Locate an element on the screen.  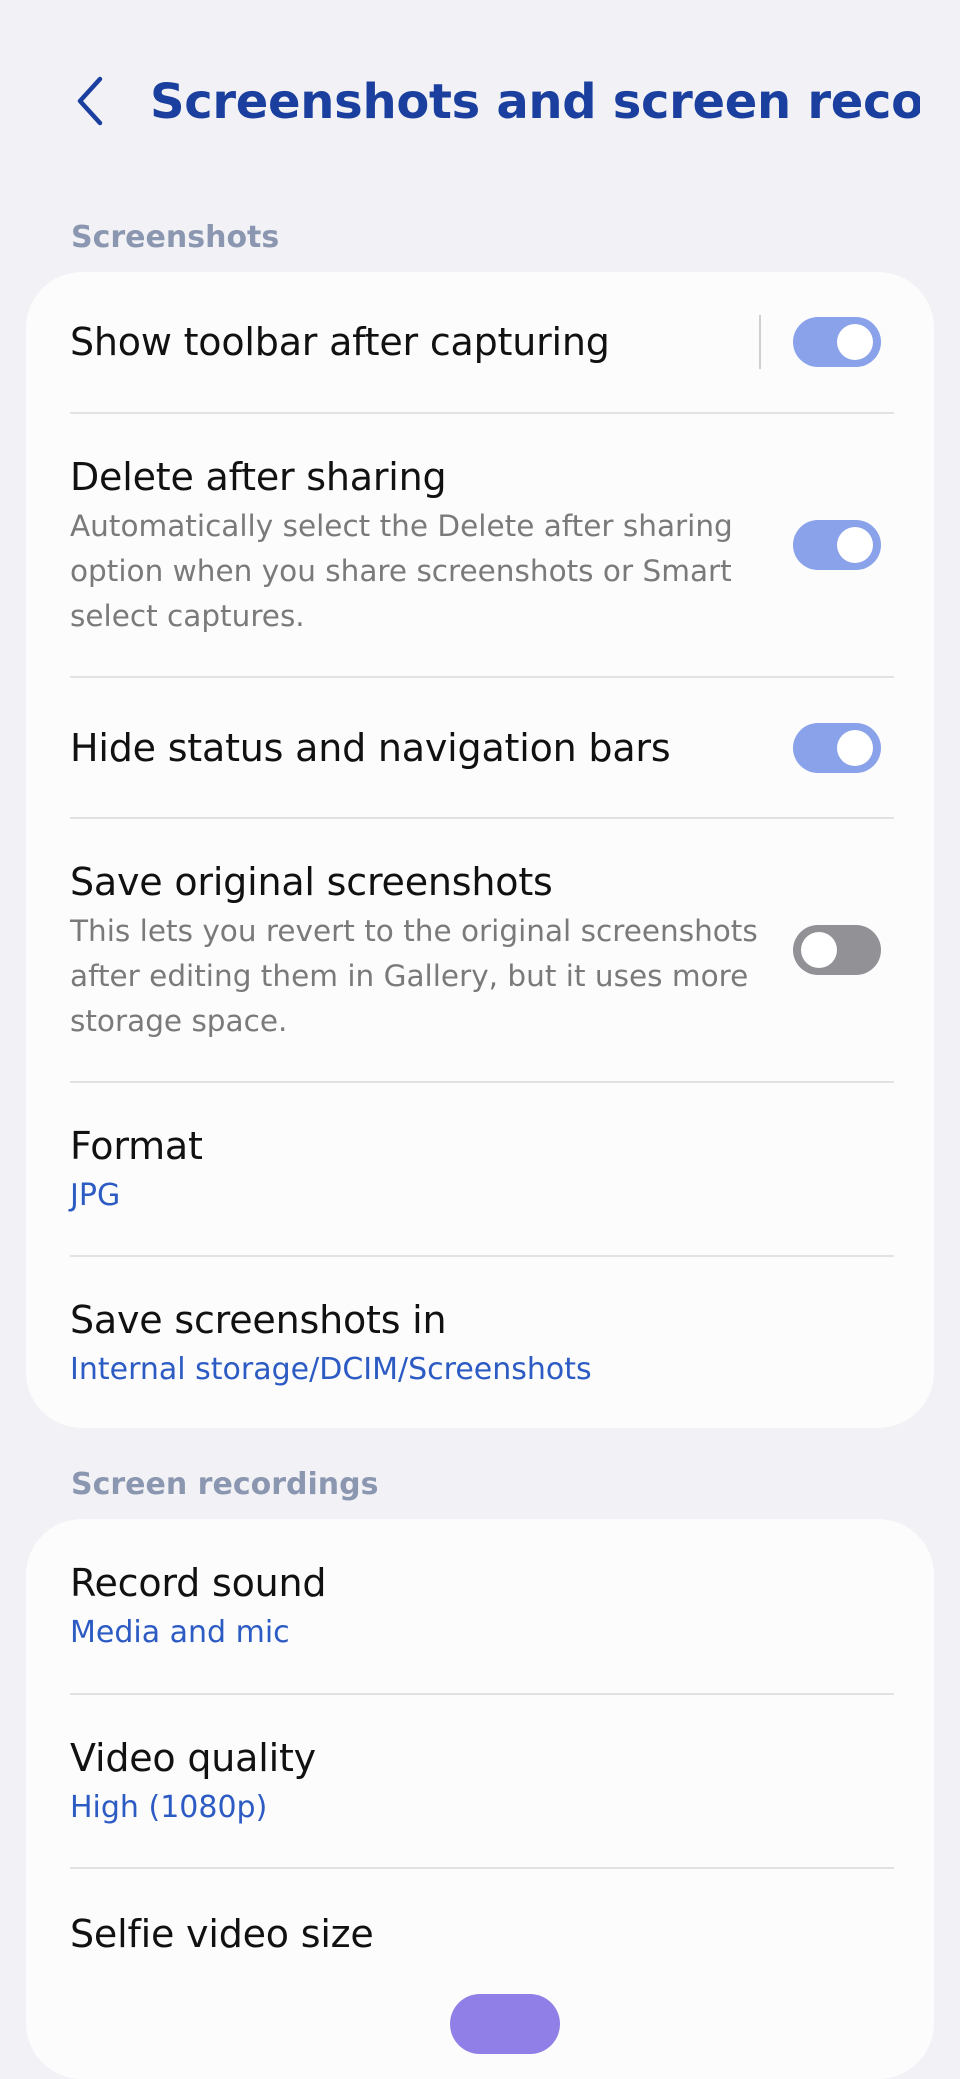
back-button is located at coordinates (90, 101).